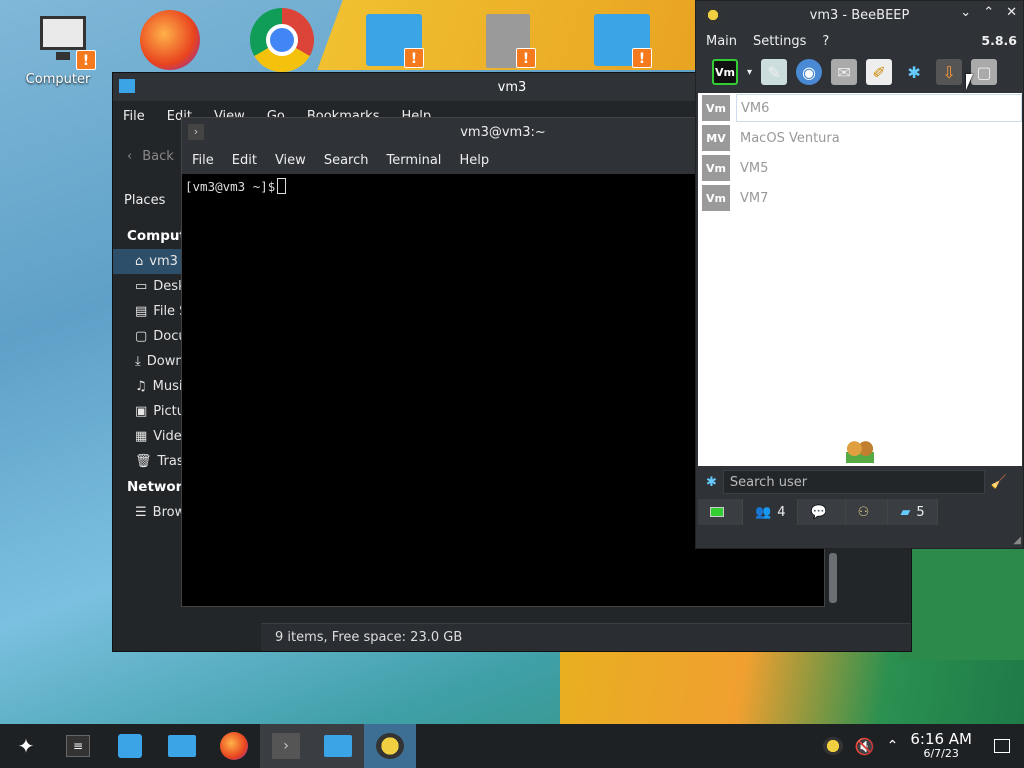 The width and height of the screenshot is (1024, 768). I want to click on menu-help: Help, so click(474, 160).